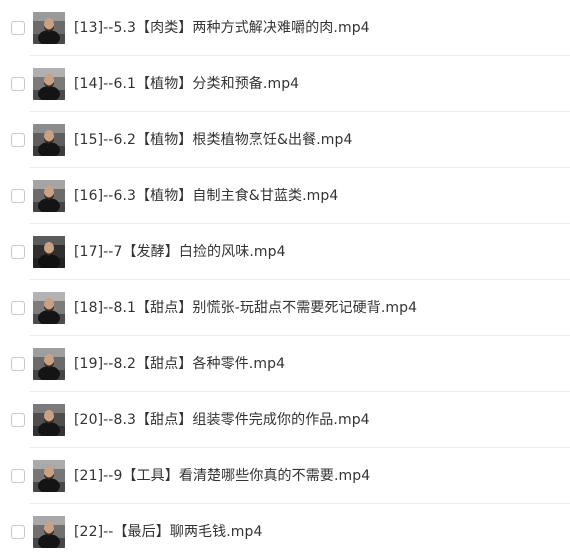 The width and height of the screenshot is (570, 560). I want to click on file-row: [16]--6.3【植物】自制主食&甘蓝类.mp4, so click(285, 196).